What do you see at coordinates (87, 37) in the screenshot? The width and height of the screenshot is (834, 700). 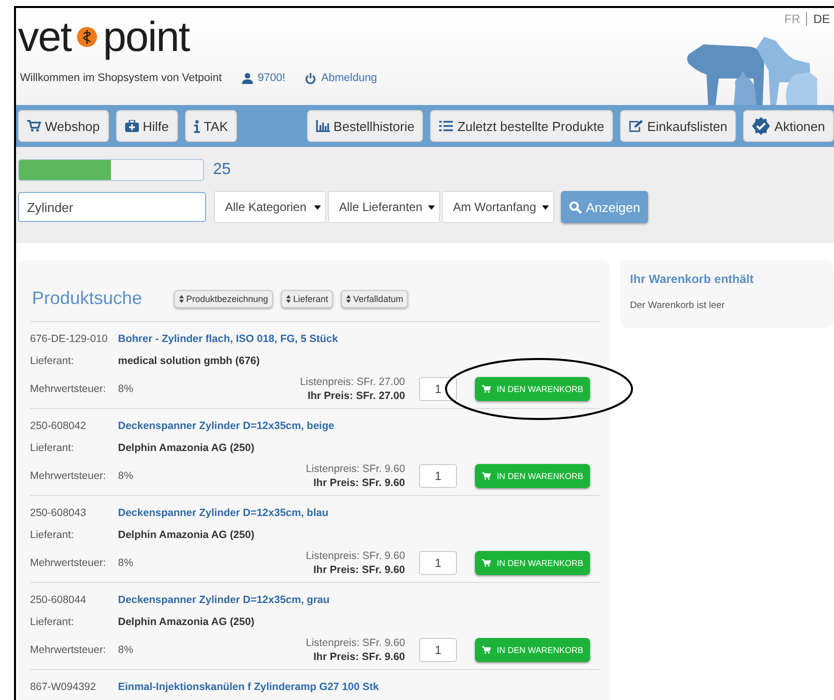 I see `logo-icon` at bounding box center [87, 37].